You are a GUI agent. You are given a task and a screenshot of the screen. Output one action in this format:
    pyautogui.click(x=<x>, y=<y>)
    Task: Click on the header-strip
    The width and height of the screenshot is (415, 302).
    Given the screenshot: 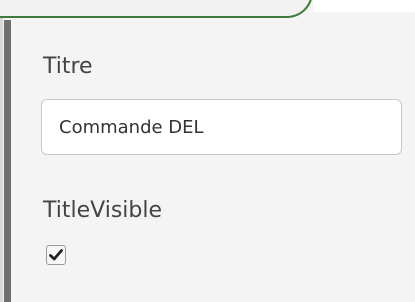 What is the action you would take?
    pyautogui.click(x=364, y=6)
    